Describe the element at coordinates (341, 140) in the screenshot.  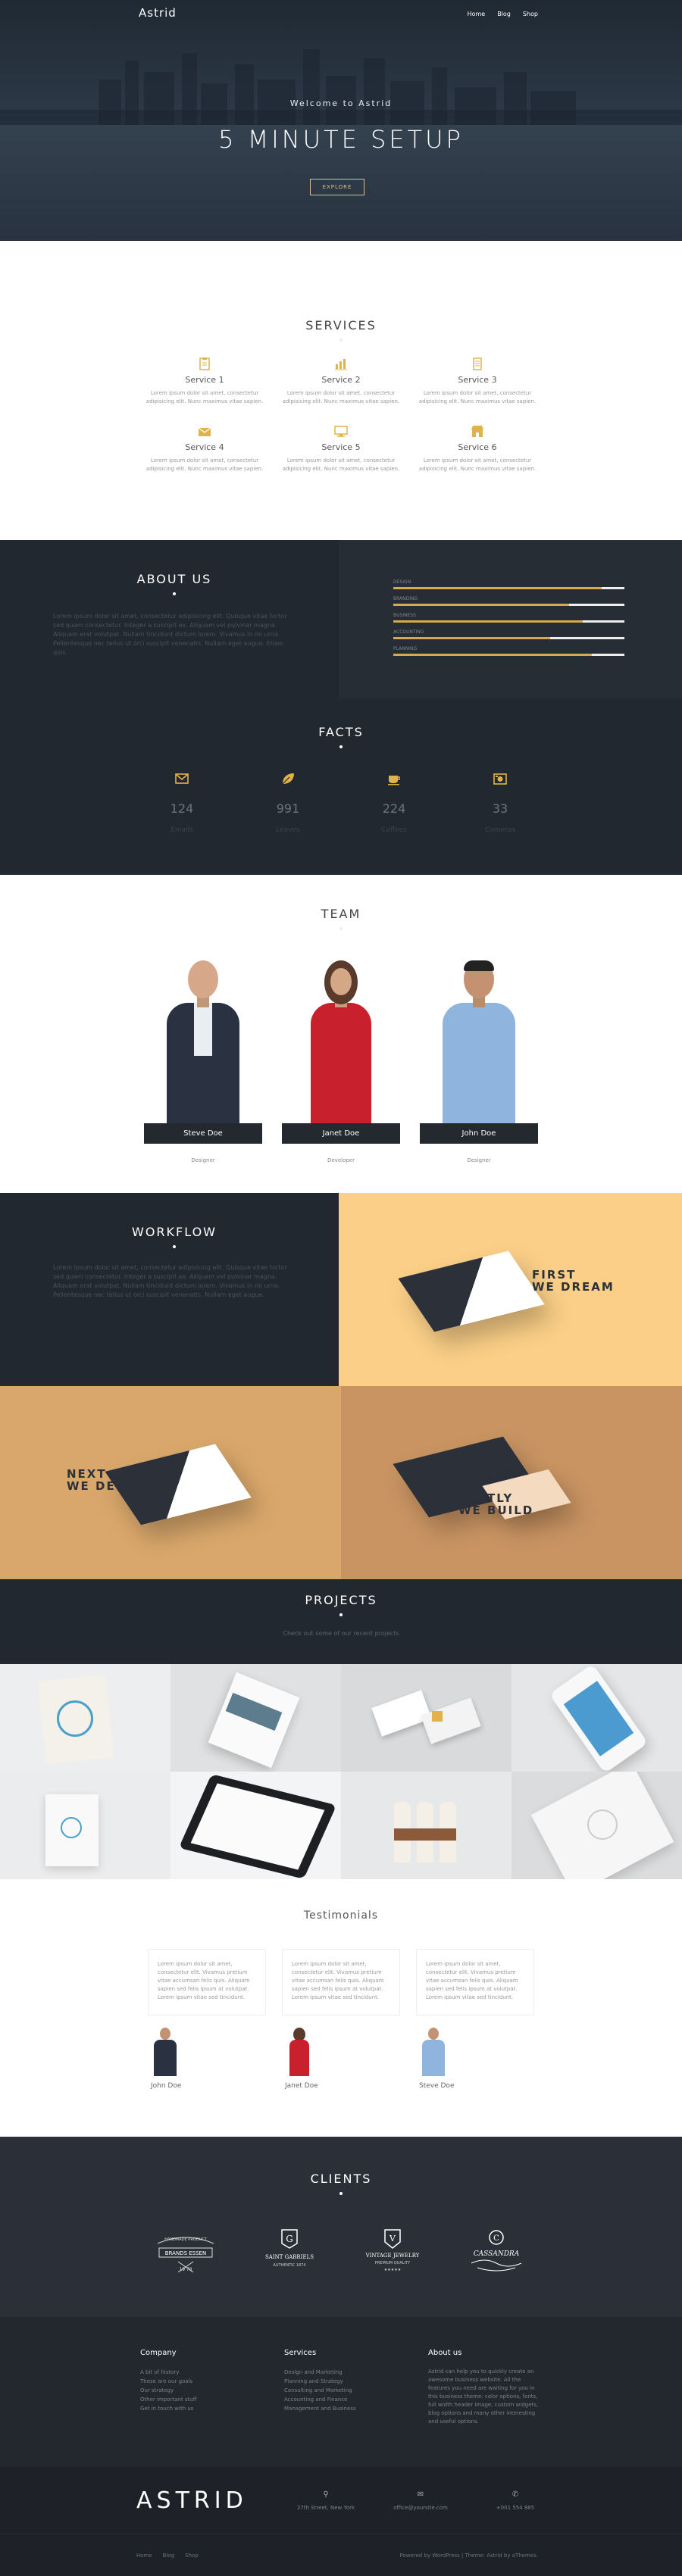
I see `hero-title: 5 MINUTE SETUP` at that location.